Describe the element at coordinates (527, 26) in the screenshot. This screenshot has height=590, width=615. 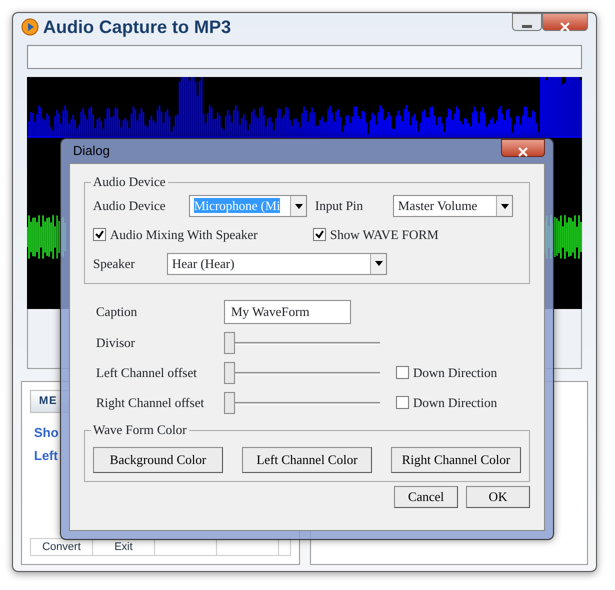
I see `minimize-icon` at that location.